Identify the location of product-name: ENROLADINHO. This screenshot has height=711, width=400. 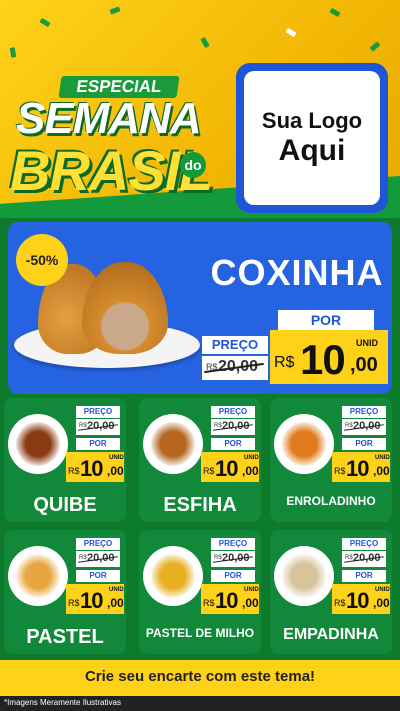
(331, 501).